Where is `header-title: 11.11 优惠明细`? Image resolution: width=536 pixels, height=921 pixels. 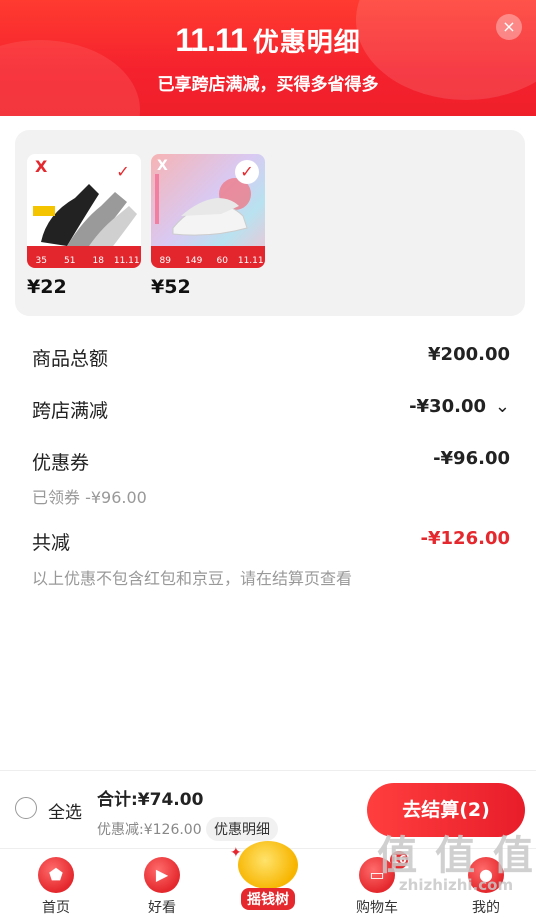 header-title: 11.11 优惠明细 is located at coordinates (268, 40).